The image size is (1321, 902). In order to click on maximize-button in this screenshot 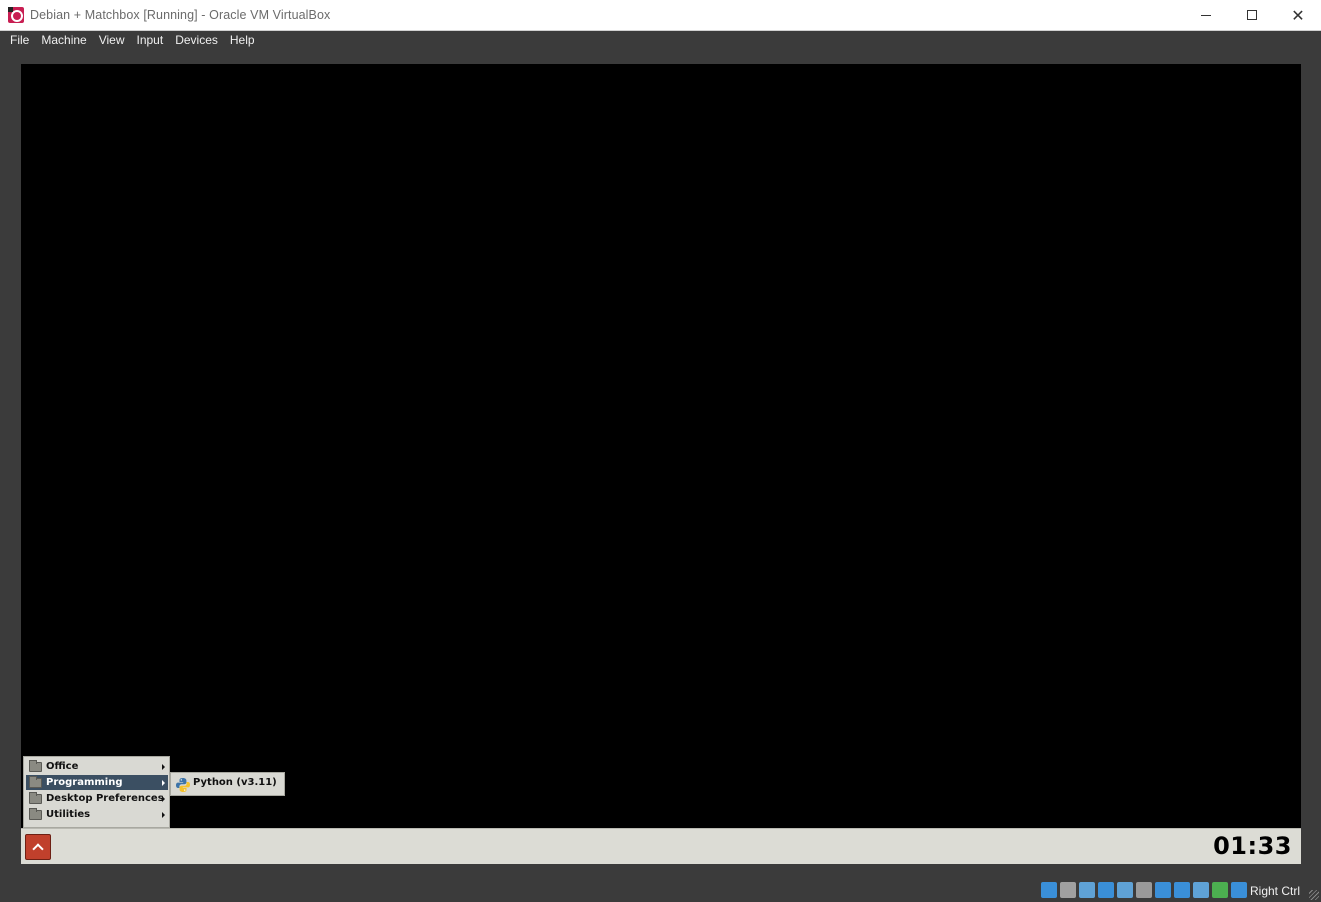, I will do `click(1252, 15)`.